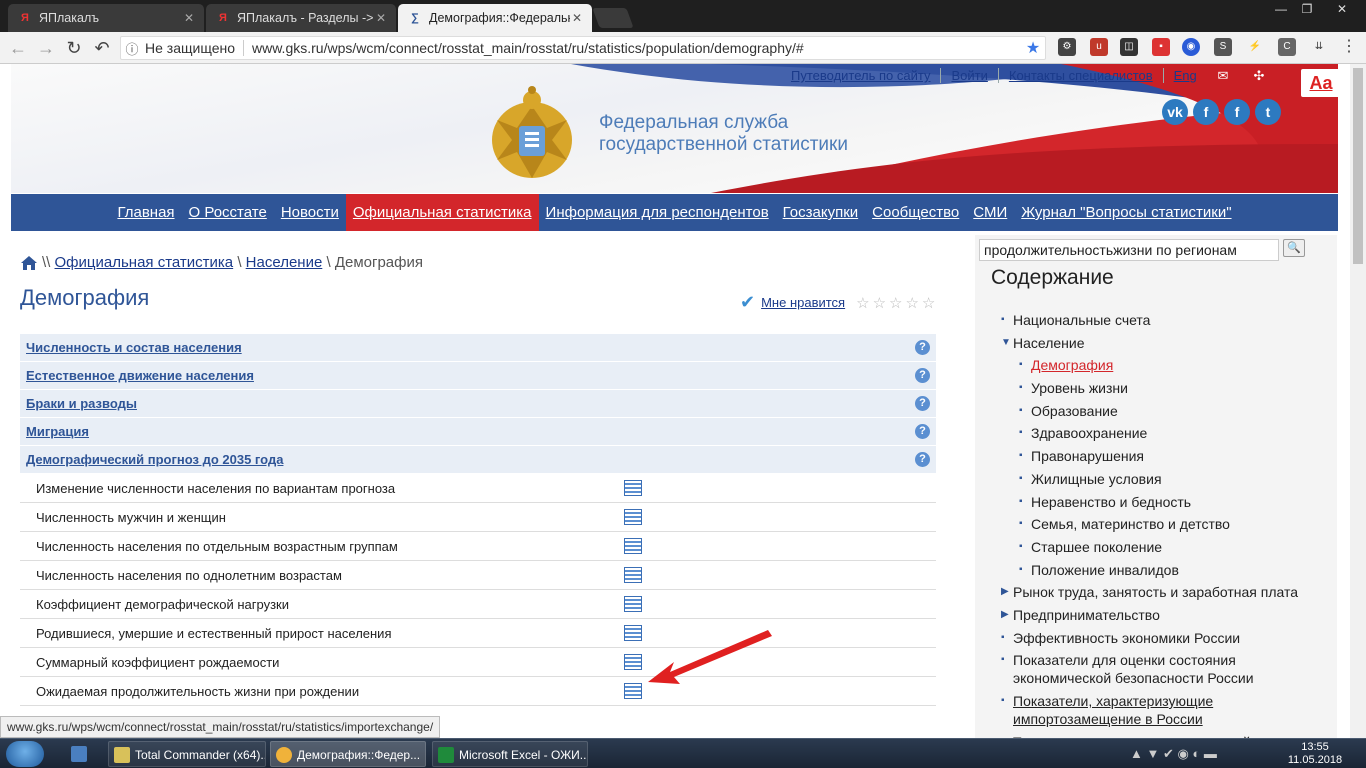  Describe the element at coordinates (1166, 320) in the screenshot. I see `toc-item: ▪ Национальные счета` at that location.